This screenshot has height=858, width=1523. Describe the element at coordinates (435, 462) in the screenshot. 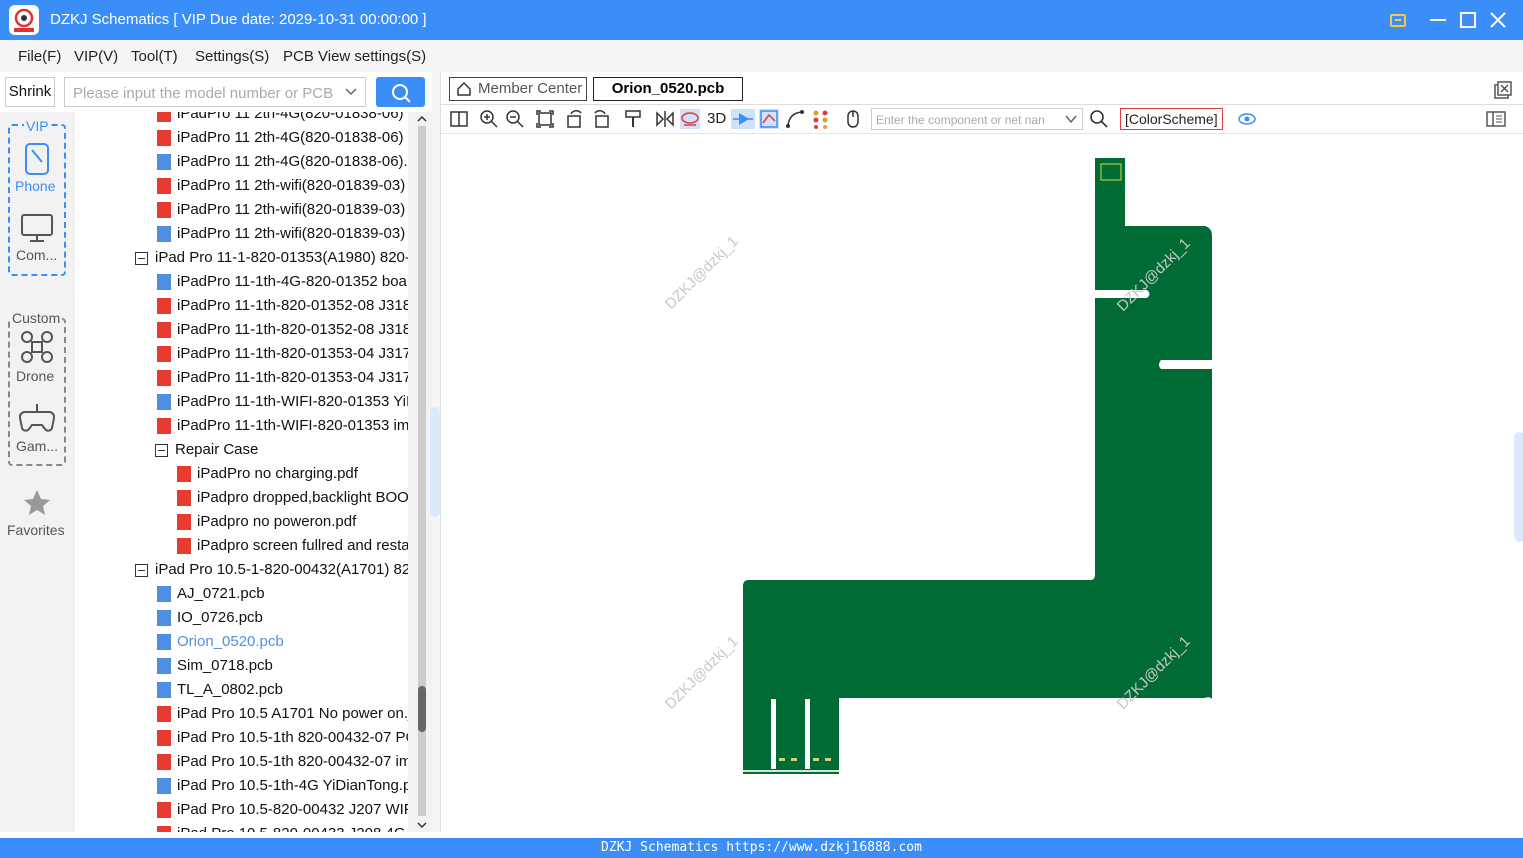

I see `collapse-handle` at that location.